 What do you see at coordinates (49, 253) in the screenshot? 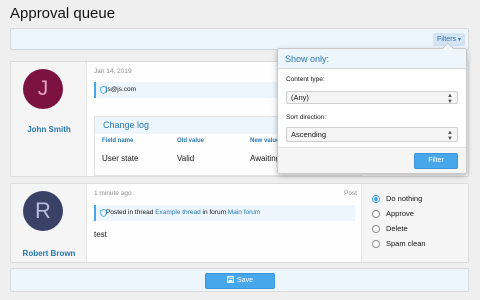
I see `username-link: Robert Brown` at bounding box center [49, 253].